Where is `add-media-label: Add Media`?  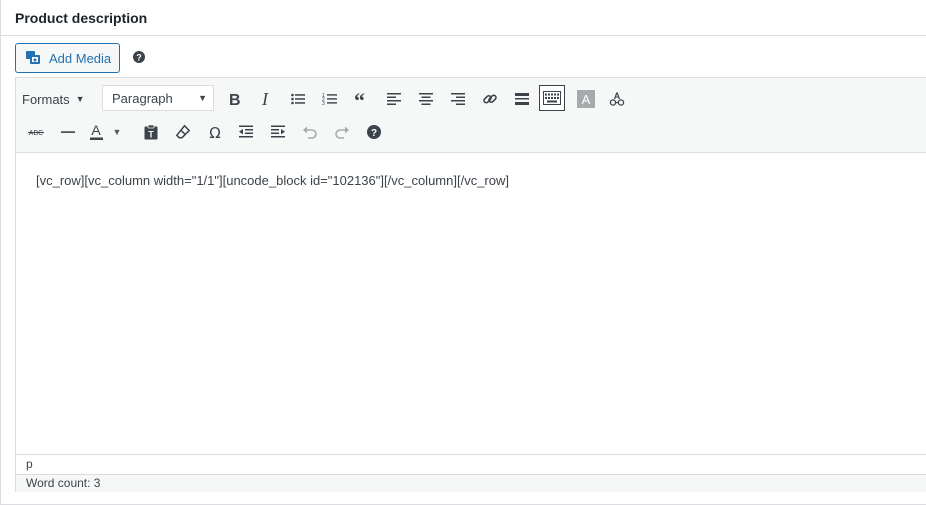 add-media-label: Add Media is located at coordinates (80, 58).